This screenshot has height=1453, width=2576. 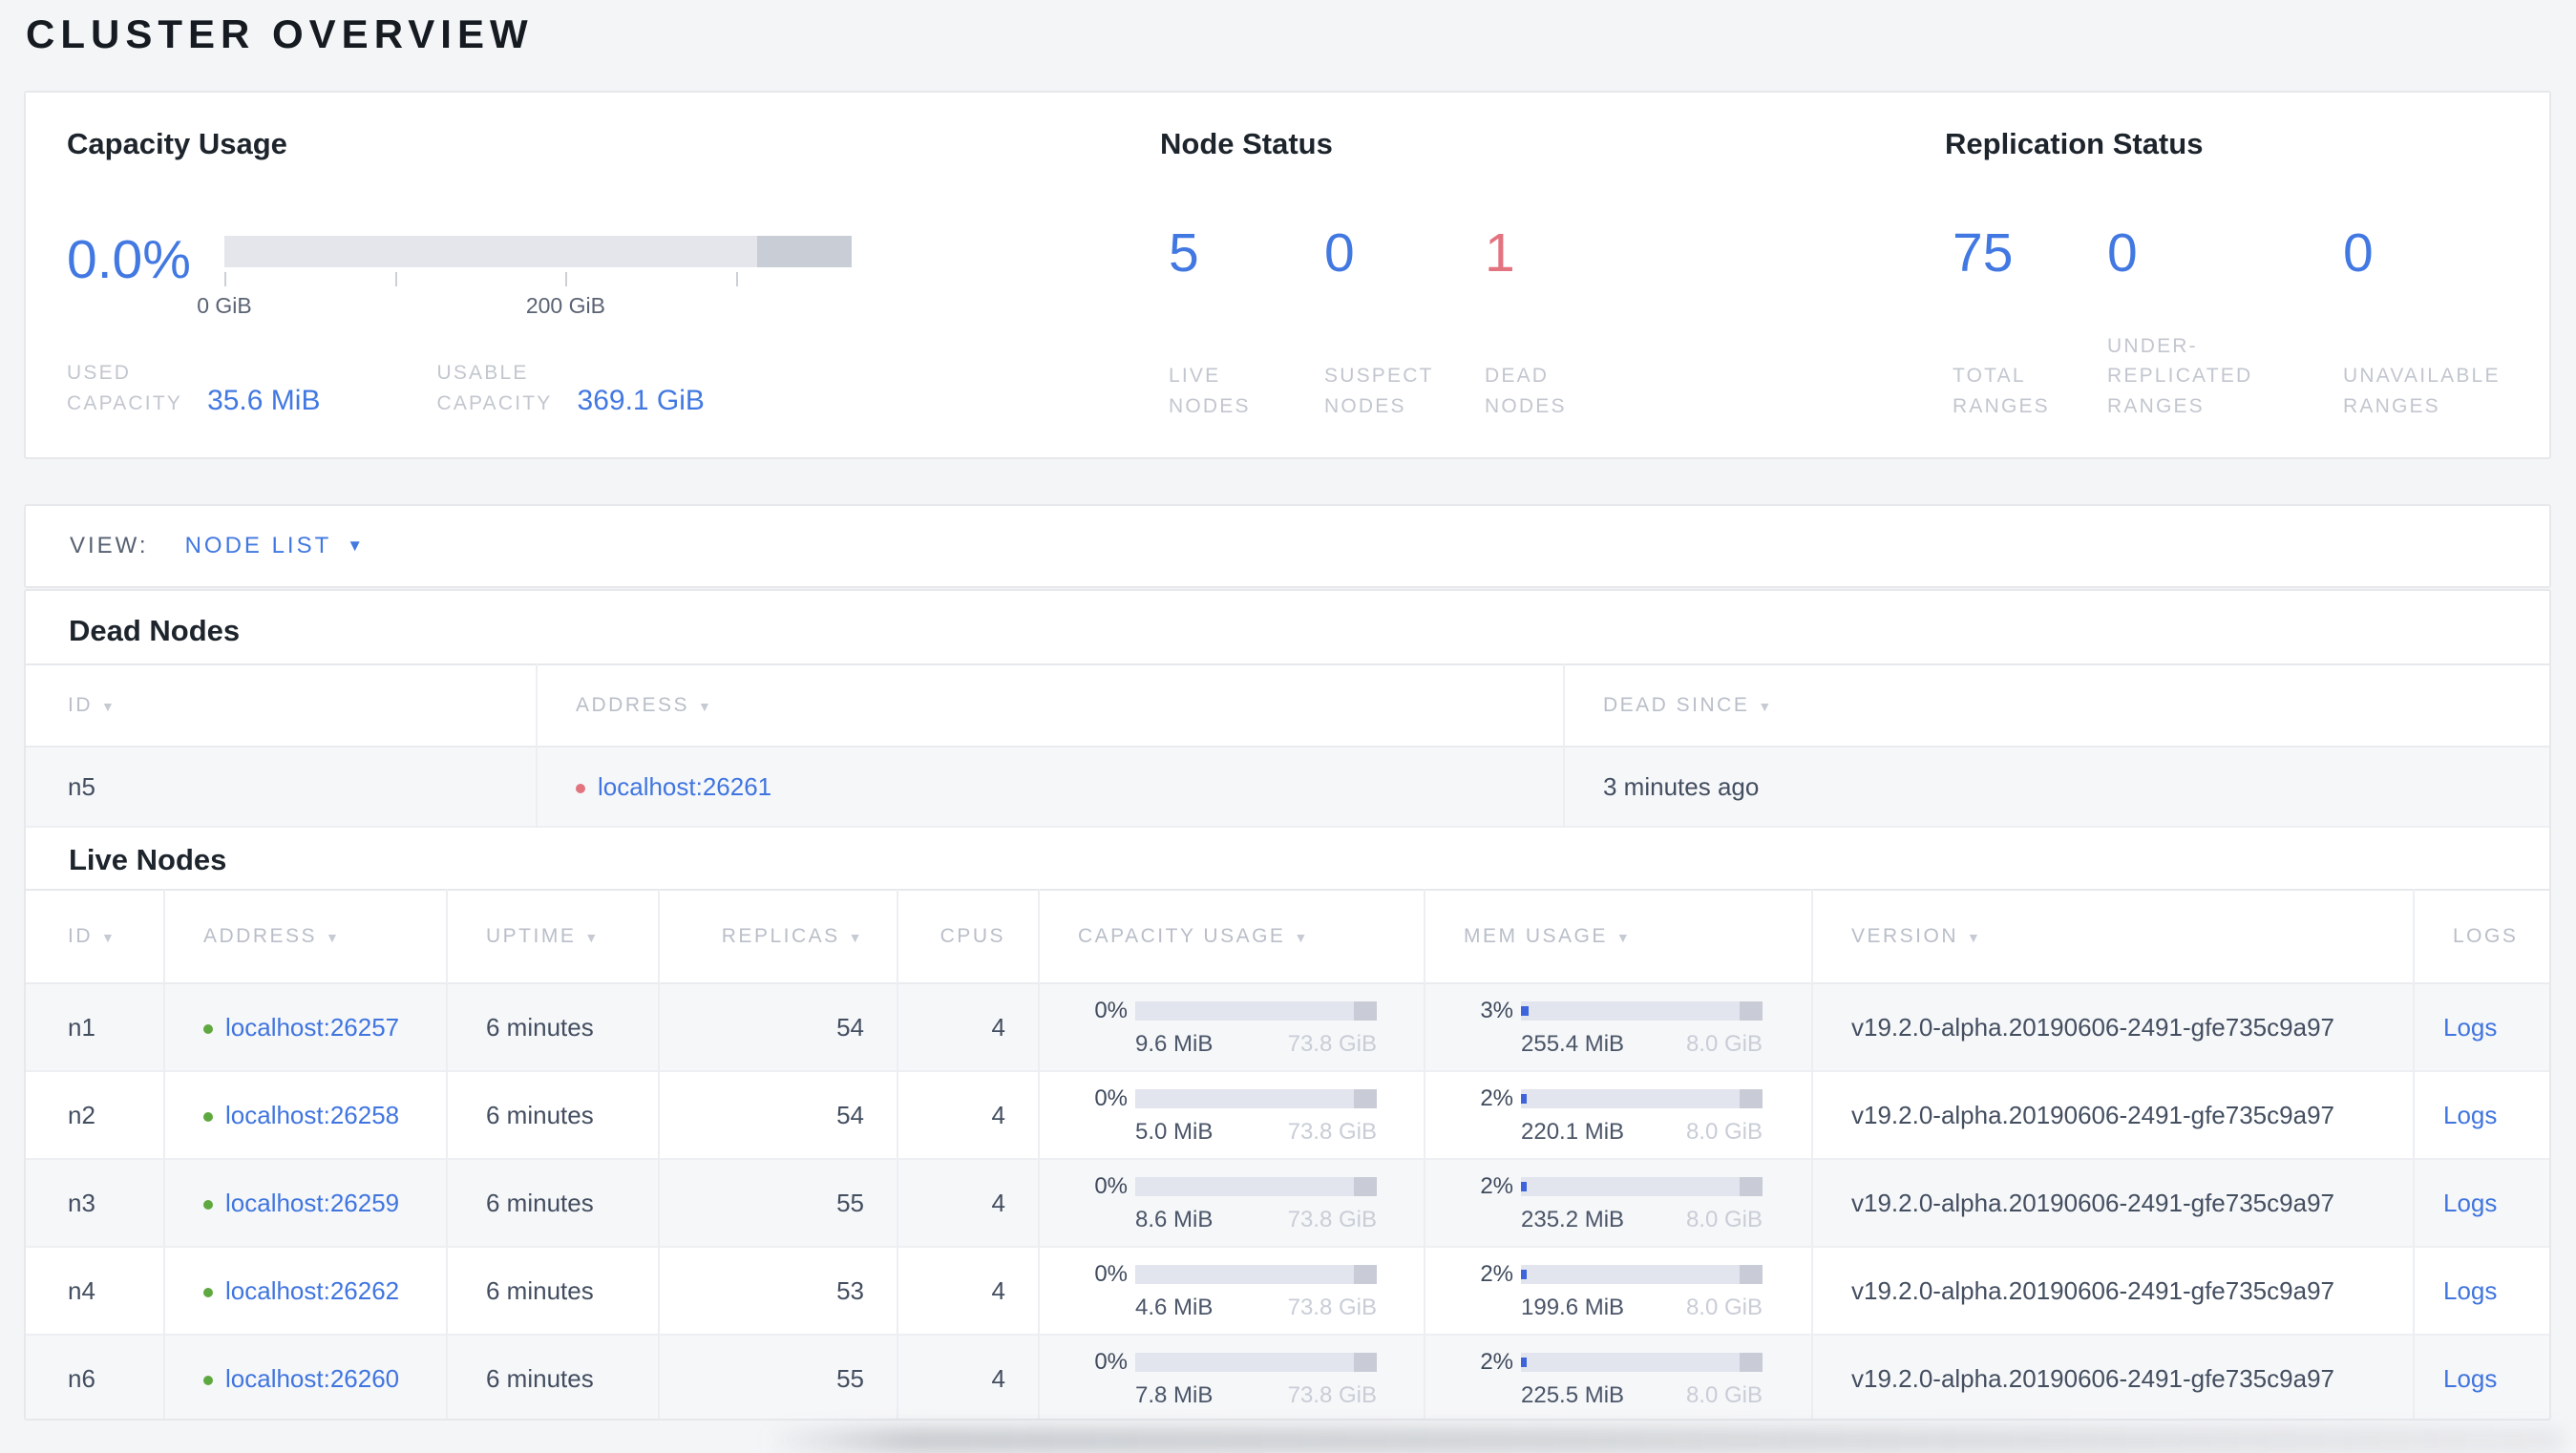 I want to click on memory-usage-cell: 2% 220.1 MiB 8.0 GiB, so click(x=1618, y=1115).